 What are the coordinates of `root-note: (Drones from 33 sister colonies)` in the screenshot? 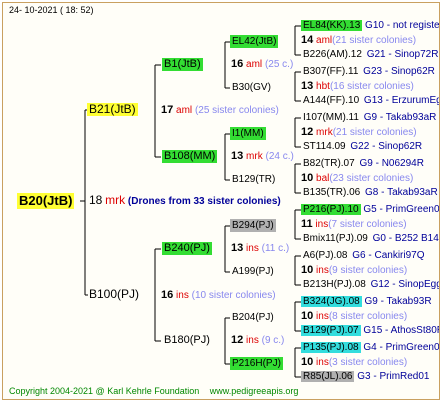 It's located at (204, 201).